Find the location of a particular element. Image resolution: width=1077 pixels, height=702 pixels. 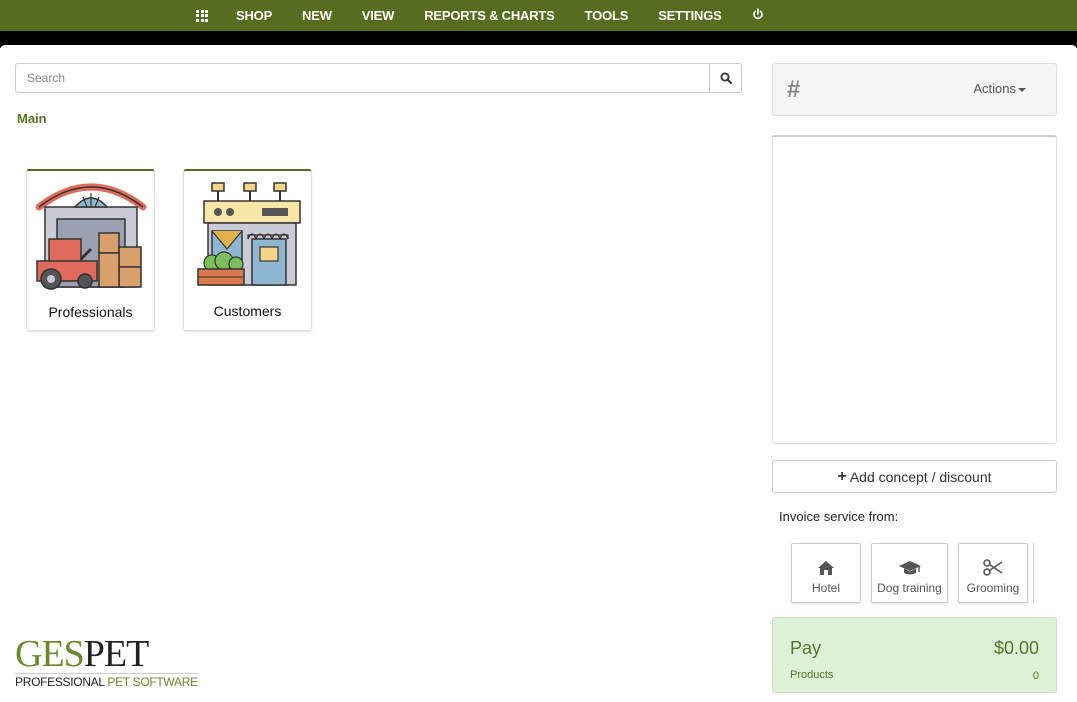

ticket-header: # Actions is located at coordinates (914, 89).